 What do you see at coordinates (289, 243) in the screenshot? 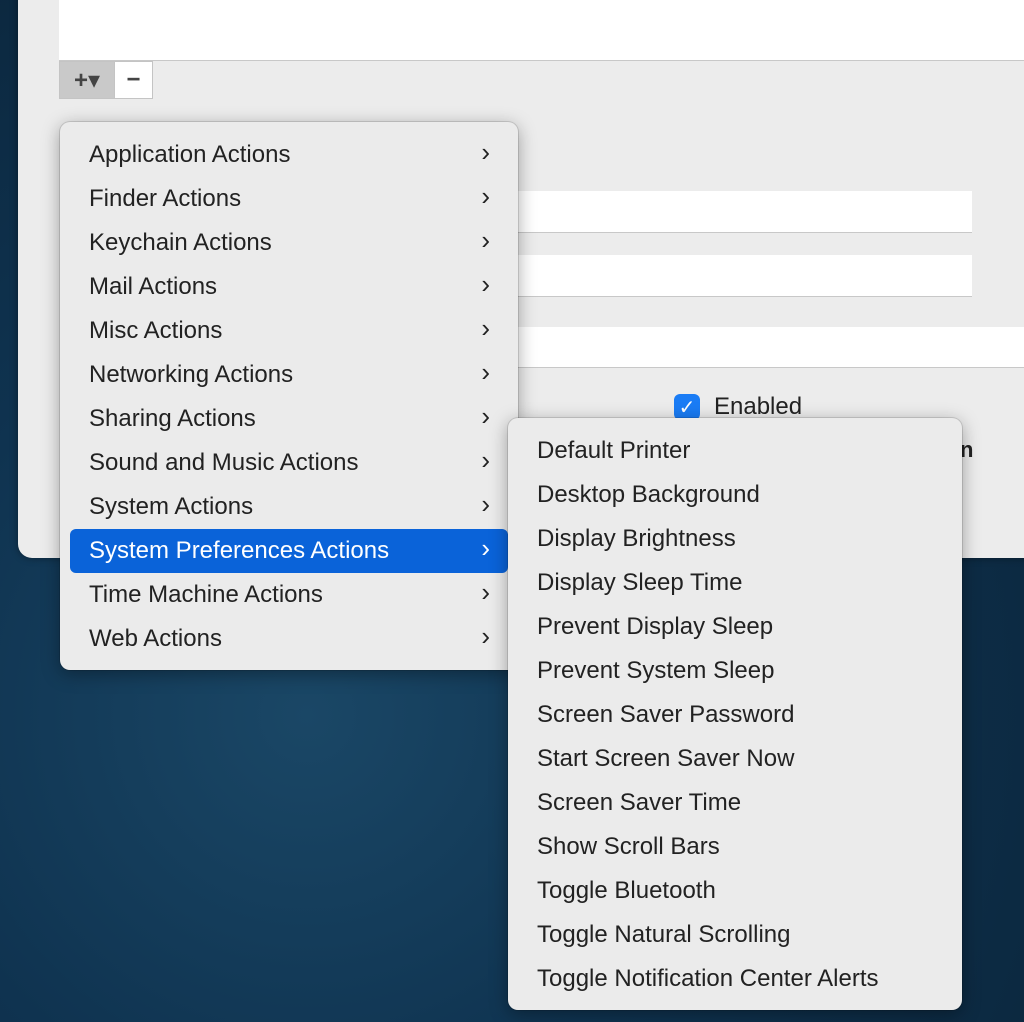
I see `menu-item: Keychain Actions ›` at bounding box center [289, 243].